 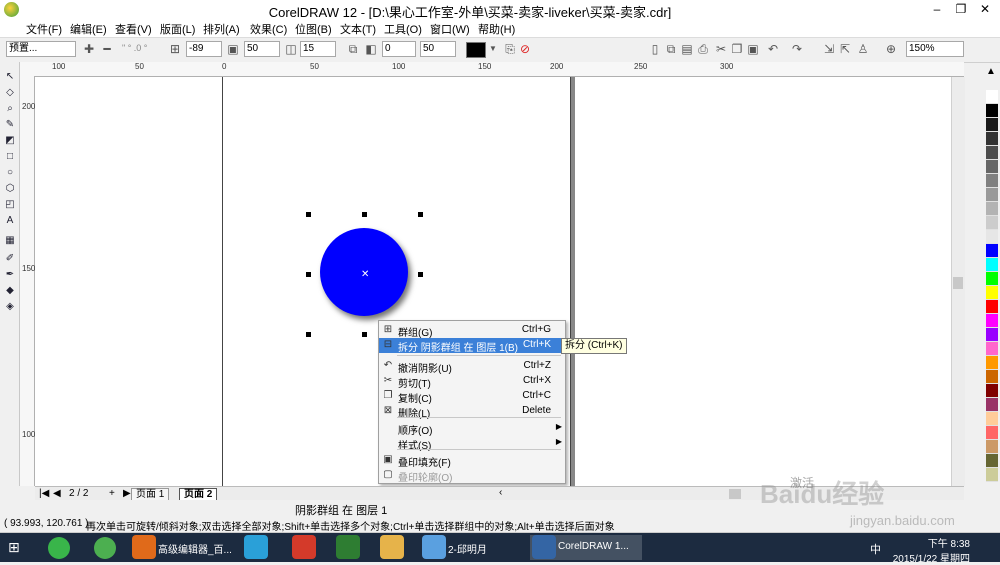 What do you see at coordinates (476, 50) in the screenshot?
I see `shadow-color-swatch` at bounding box center [476, 50].